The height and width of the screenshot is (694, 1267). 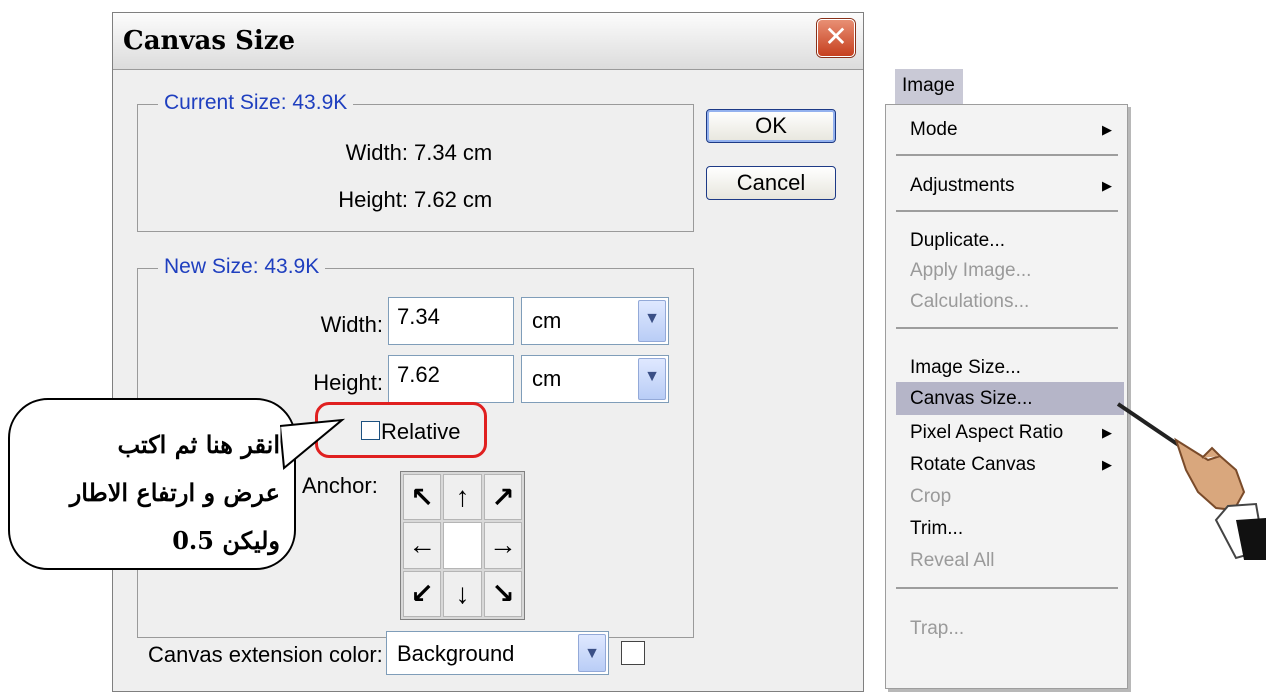 I want to click on extension-color-value: Background, so click(x=456, y=653).